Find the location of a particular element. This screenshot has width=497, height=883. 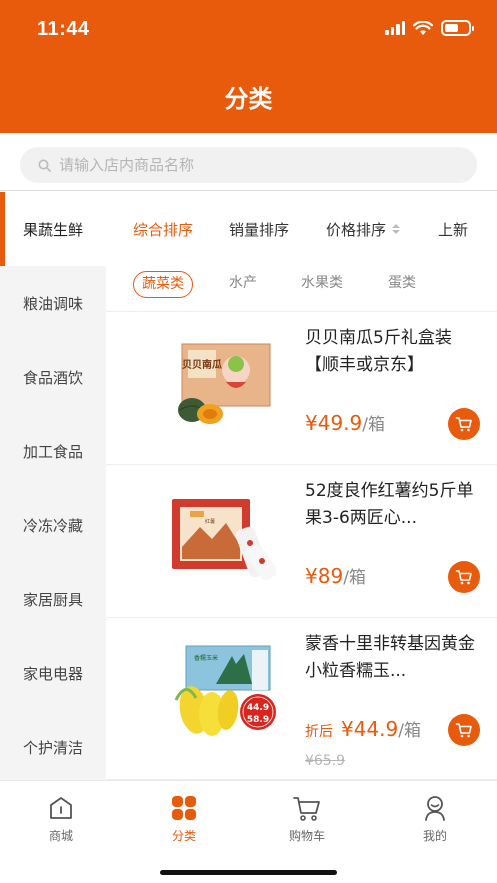

tab-label: 分类 is located at coordinates (183, 836).